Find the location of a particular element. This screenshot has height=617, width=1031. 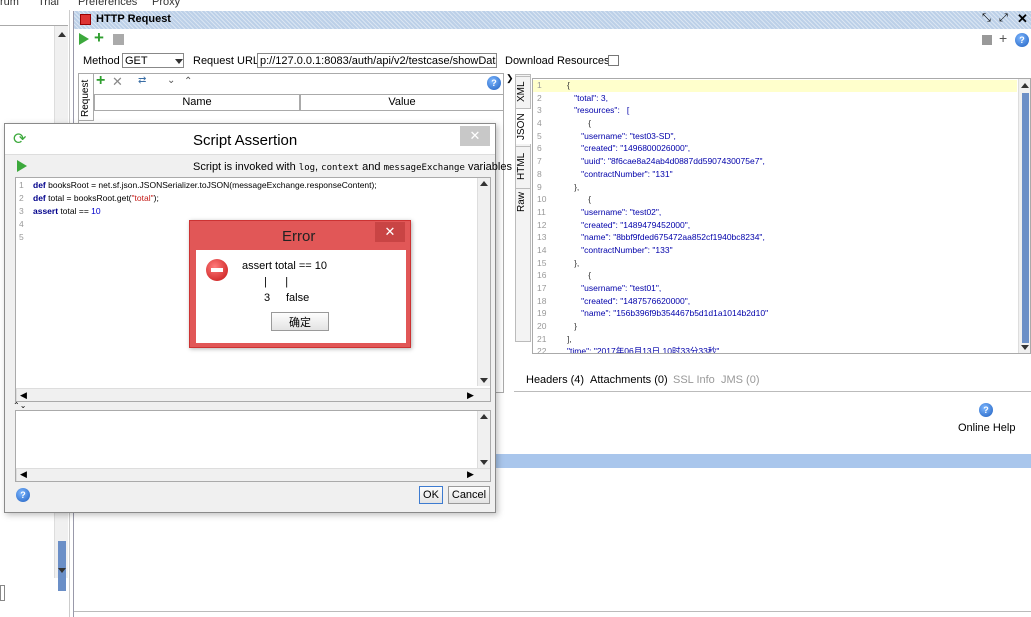

error-icon-bar is located at coordinates (217, 270).